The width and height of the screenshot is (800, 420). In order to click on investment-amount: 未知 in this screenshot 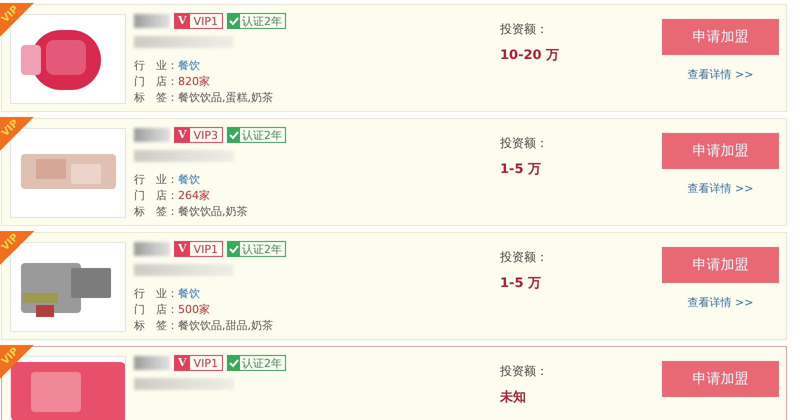, I will do `click(513, 397)`.